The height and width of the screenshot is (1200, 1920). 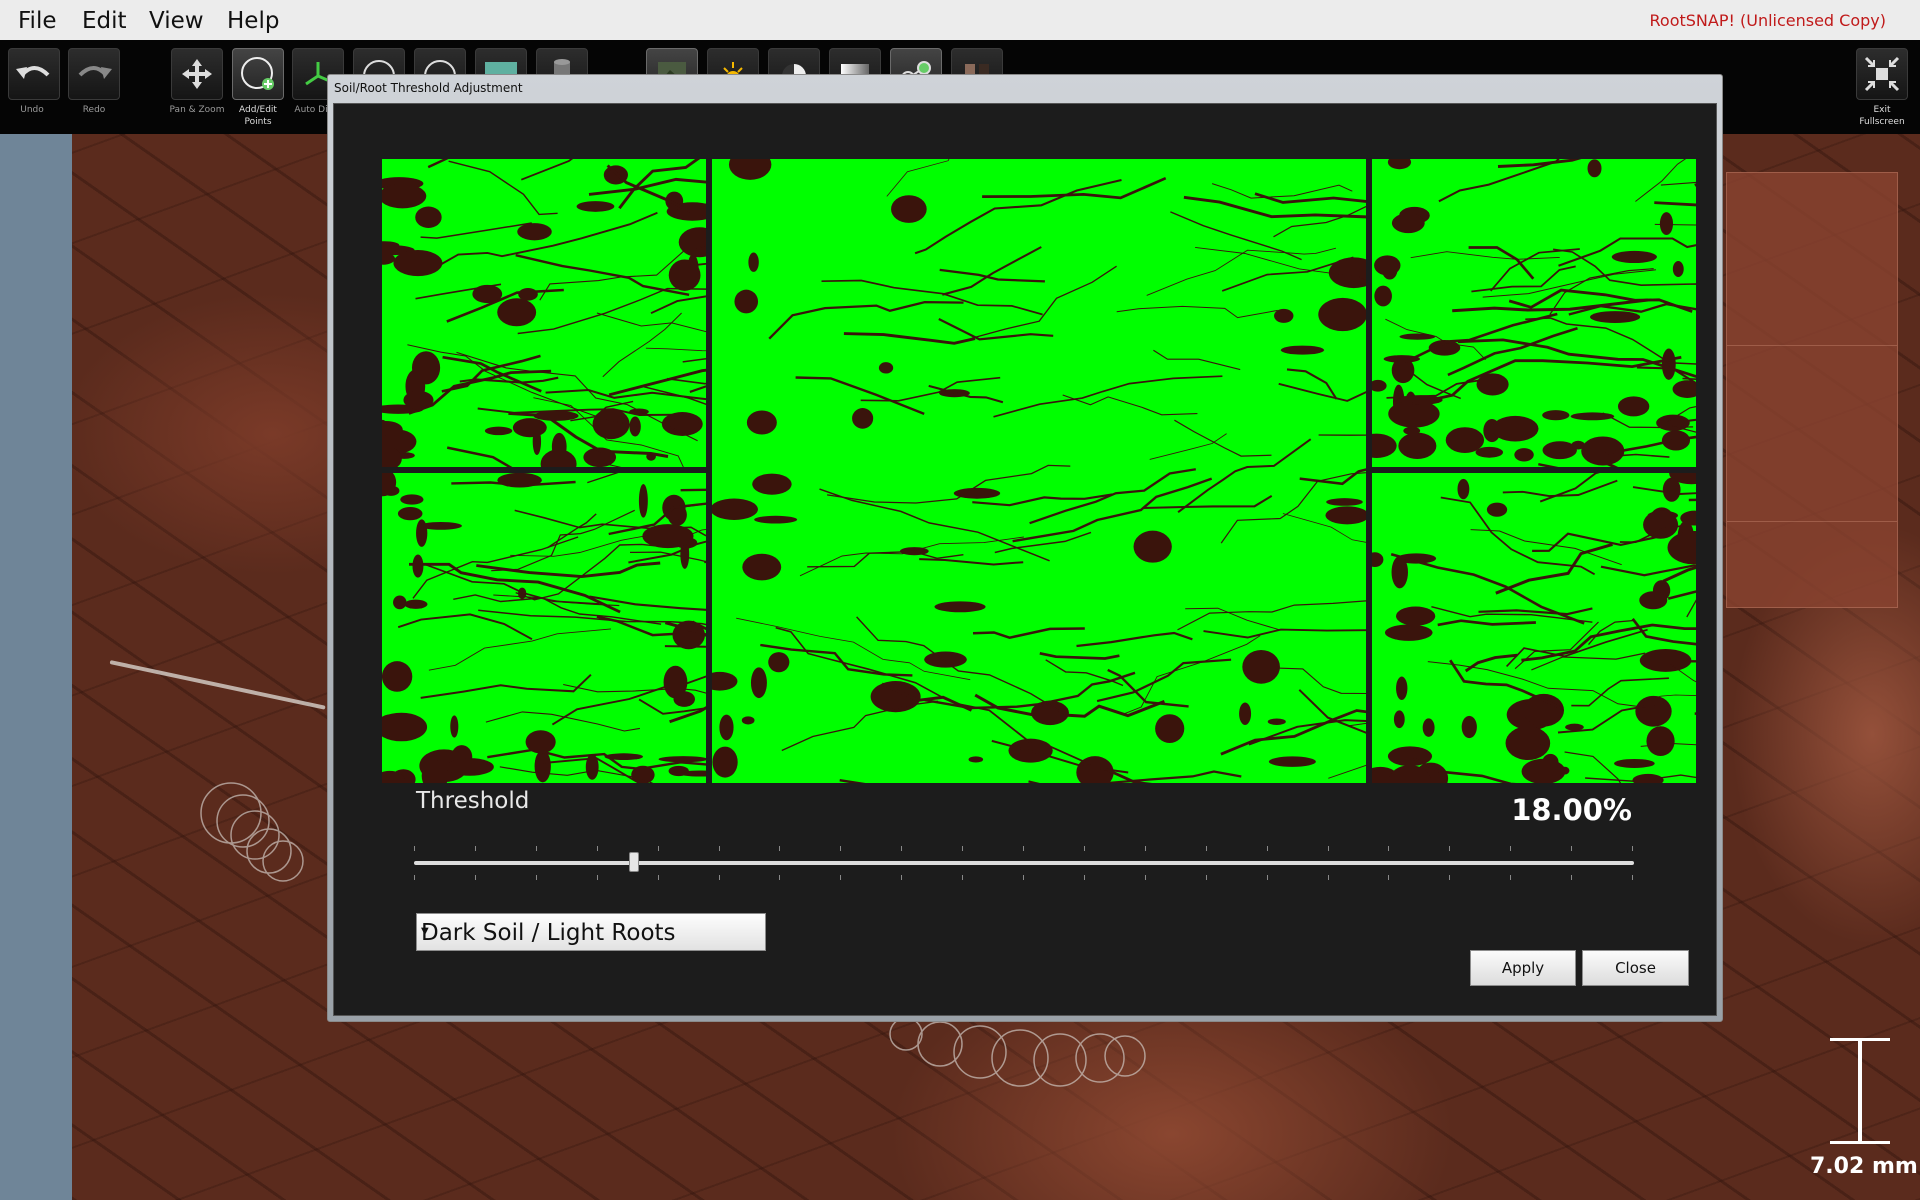 I want to click on pan-zoom-icon, so click(x=197, y=74).